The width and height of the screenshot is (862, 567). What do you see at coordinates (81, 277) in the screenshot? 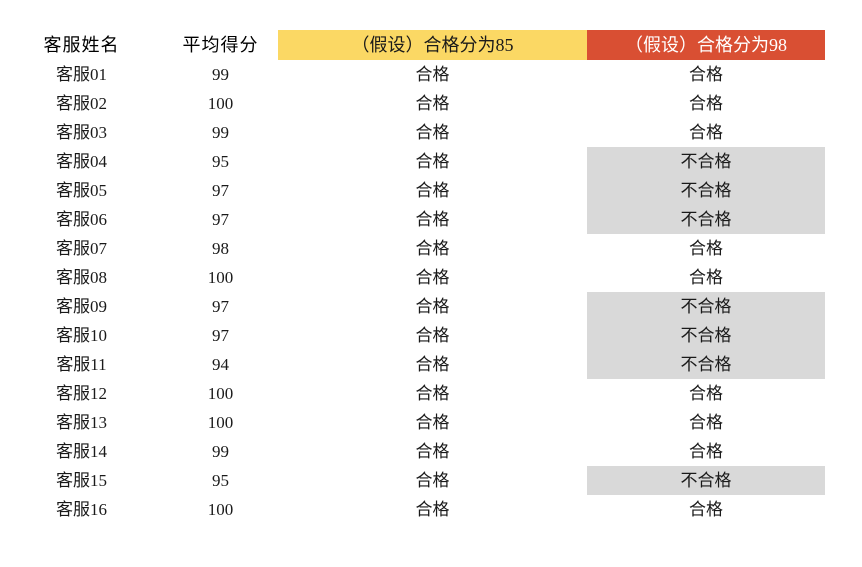
I see `cell-agent-name: 客服08` at bounding box center [81, 277].